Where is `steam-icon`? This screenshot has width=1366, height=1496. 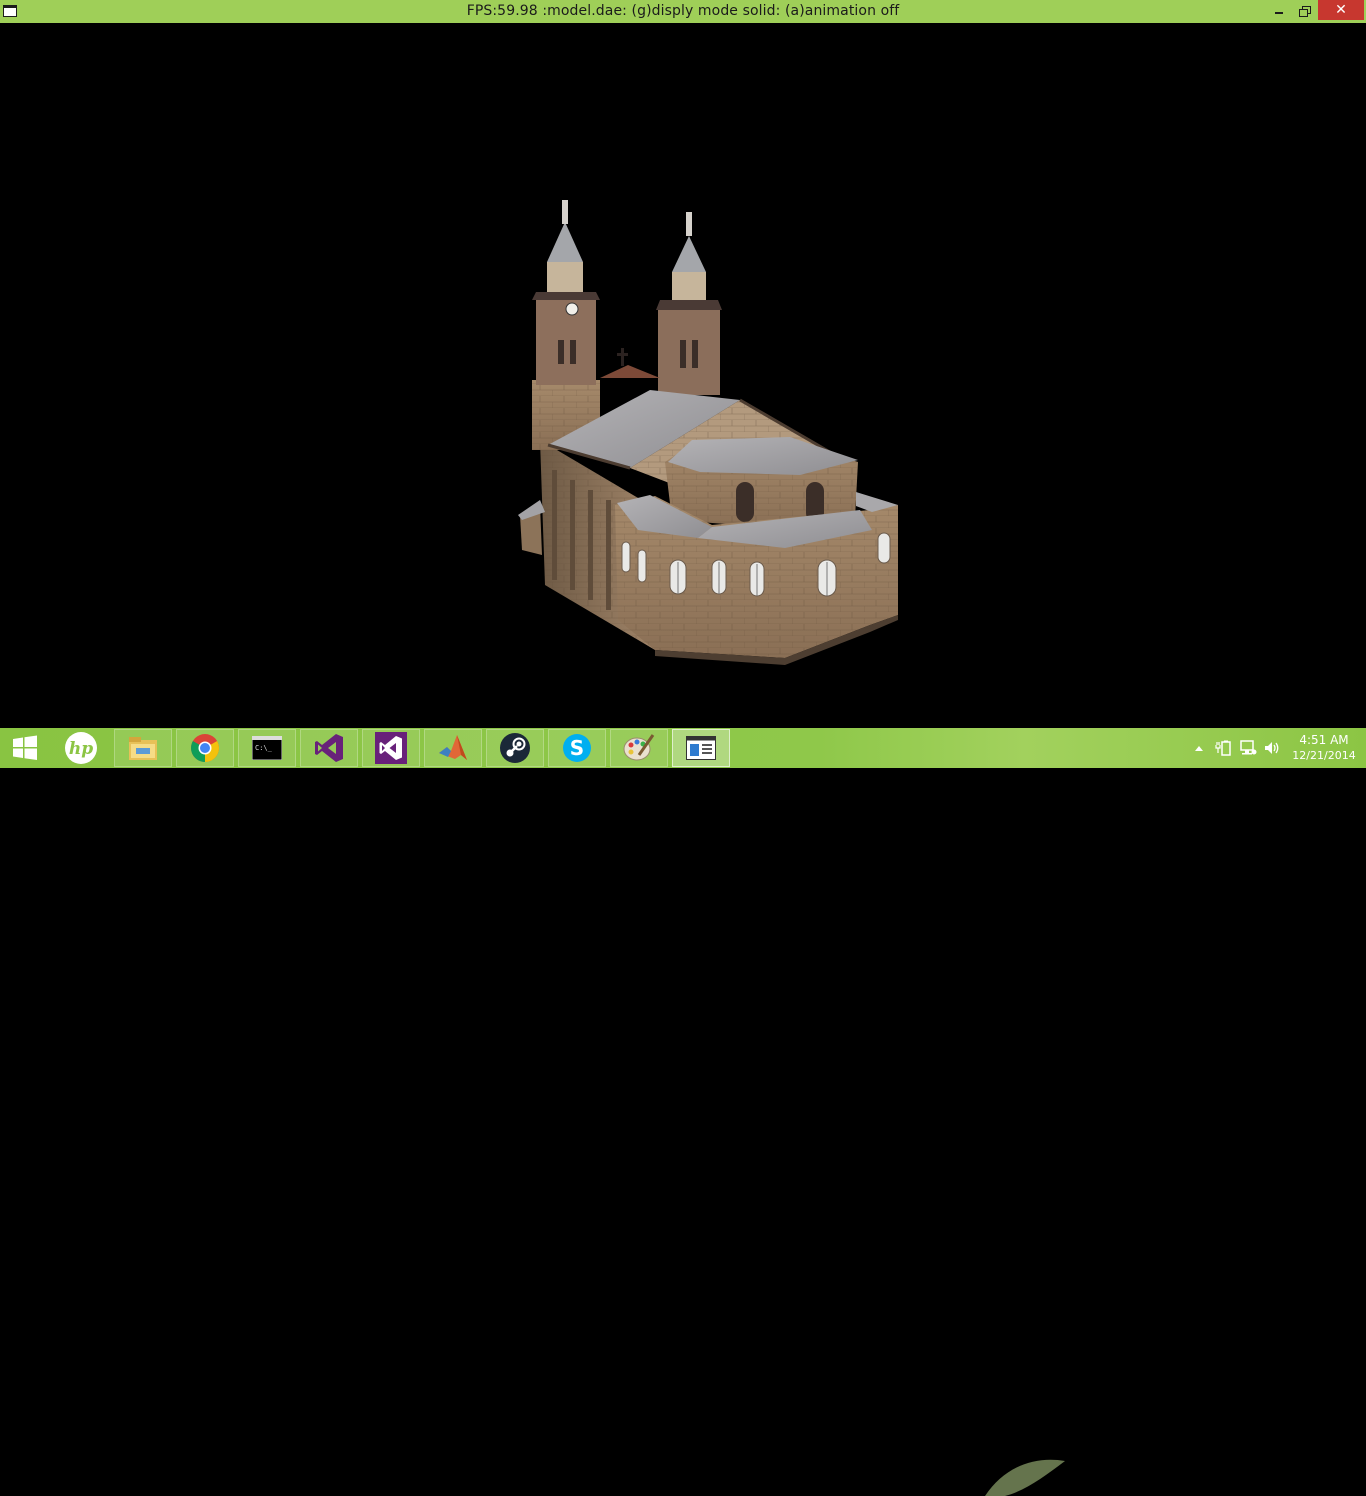 steam-icon is located at coordinates (515, 748).